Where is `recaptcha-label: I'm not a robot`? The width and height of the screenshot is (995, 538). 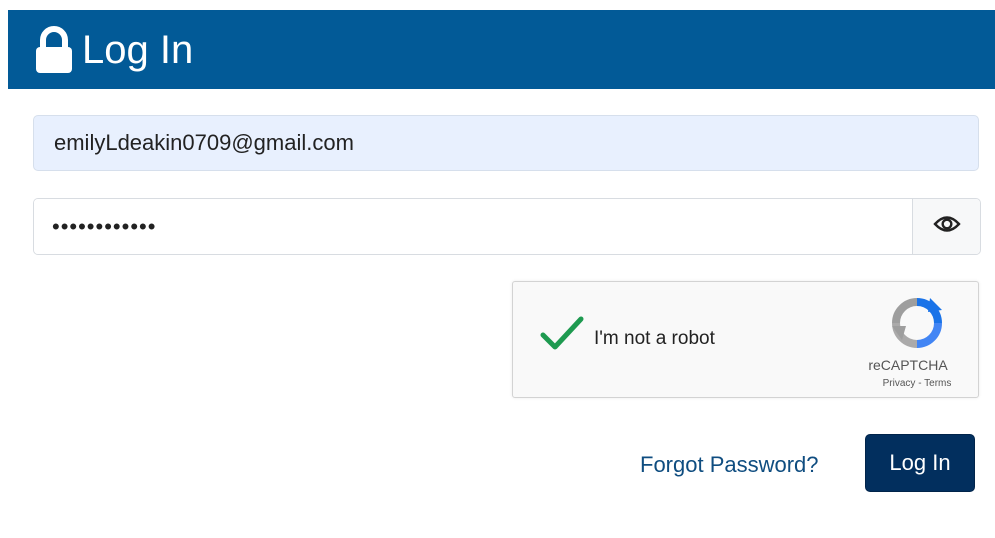
recaptcha-label: I'm not a robot is located at coordinates (654, 338).